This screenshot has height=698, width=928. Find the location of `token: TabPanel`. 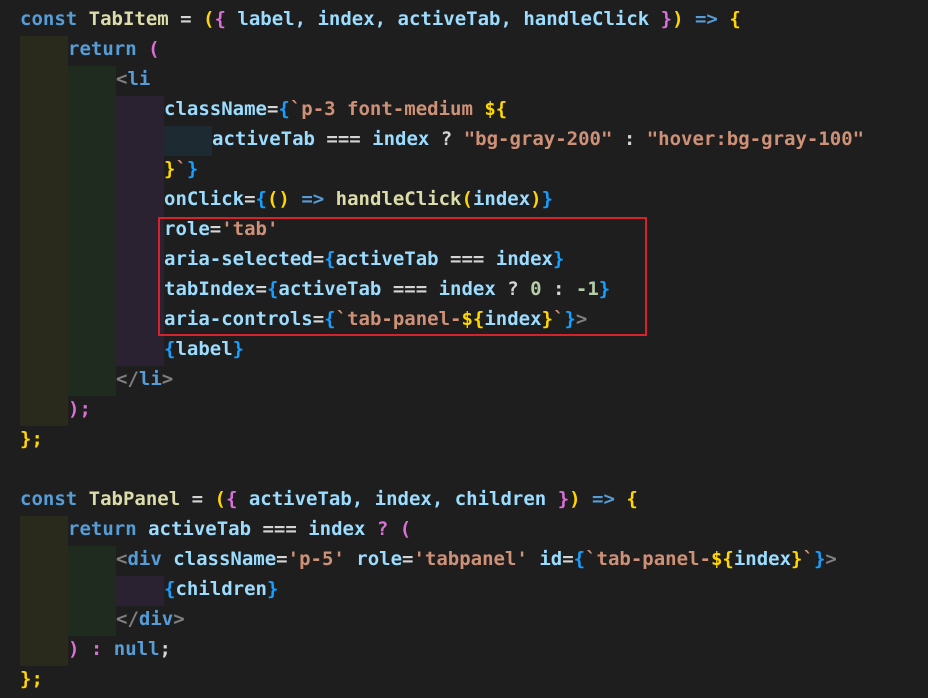

token: TabPanel is located at coordinates (134, 499).